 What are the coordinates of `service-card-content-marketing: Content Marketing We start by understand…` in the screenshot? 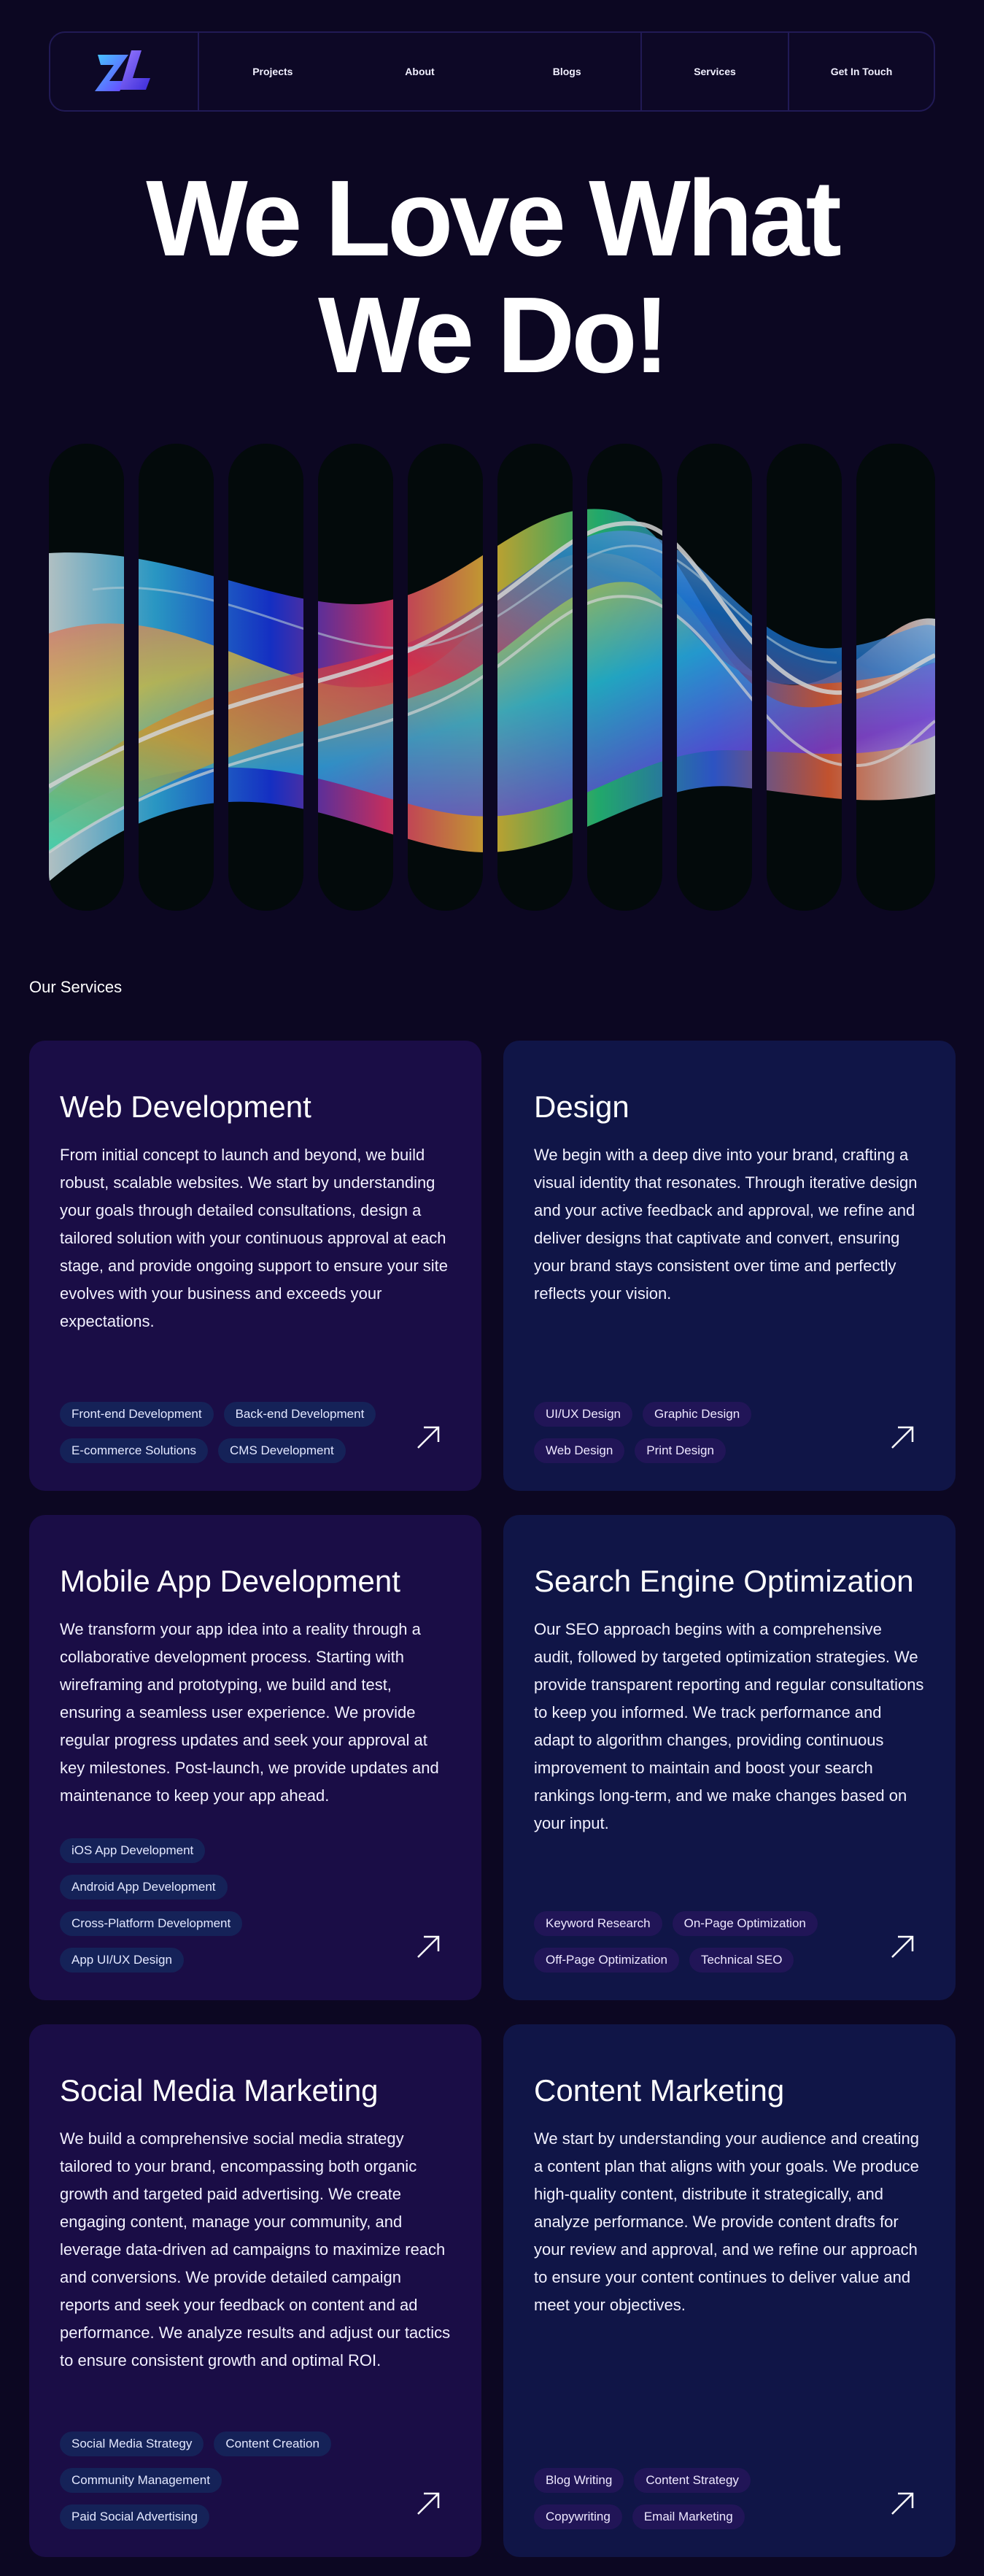 It's located at (729, 2290).